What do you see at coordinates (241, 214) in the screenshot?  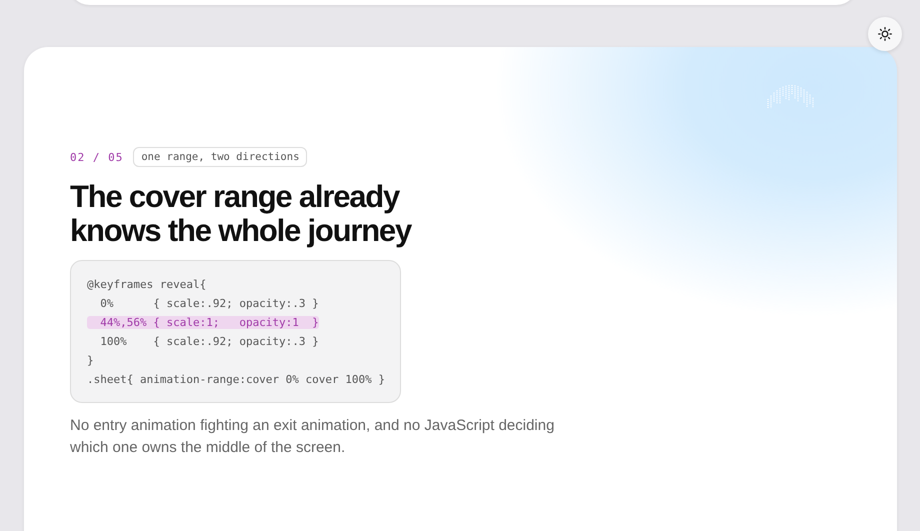 I see `slide-heading: The cover range already knows the whole journey` at bounding box center [241, 214].